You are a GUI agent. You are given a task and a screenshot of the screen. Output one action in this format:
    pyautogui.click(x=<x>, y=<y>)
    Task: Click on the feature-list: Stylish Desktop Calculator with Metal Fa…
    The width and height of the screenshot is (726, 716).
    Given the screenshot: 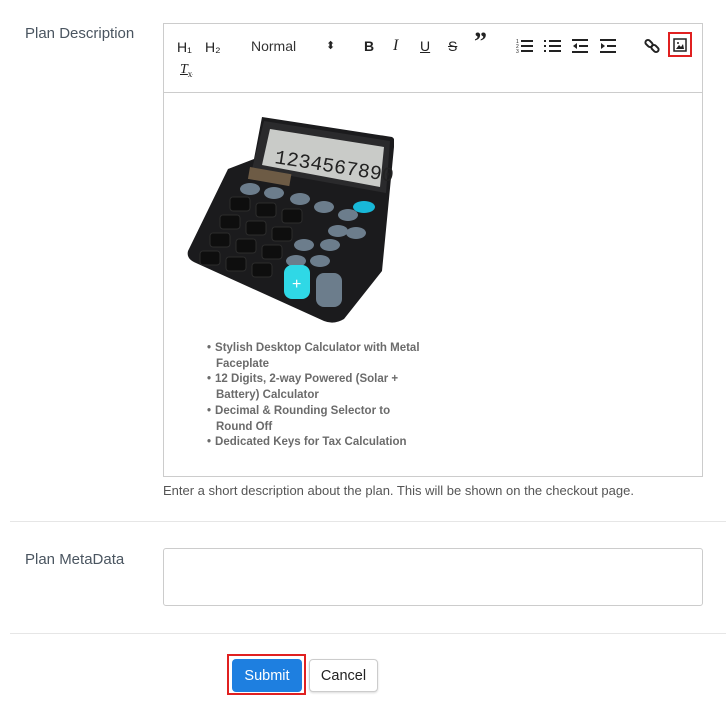 What is the action you would take?
    pyautogui.click(x=313, y=396)
    